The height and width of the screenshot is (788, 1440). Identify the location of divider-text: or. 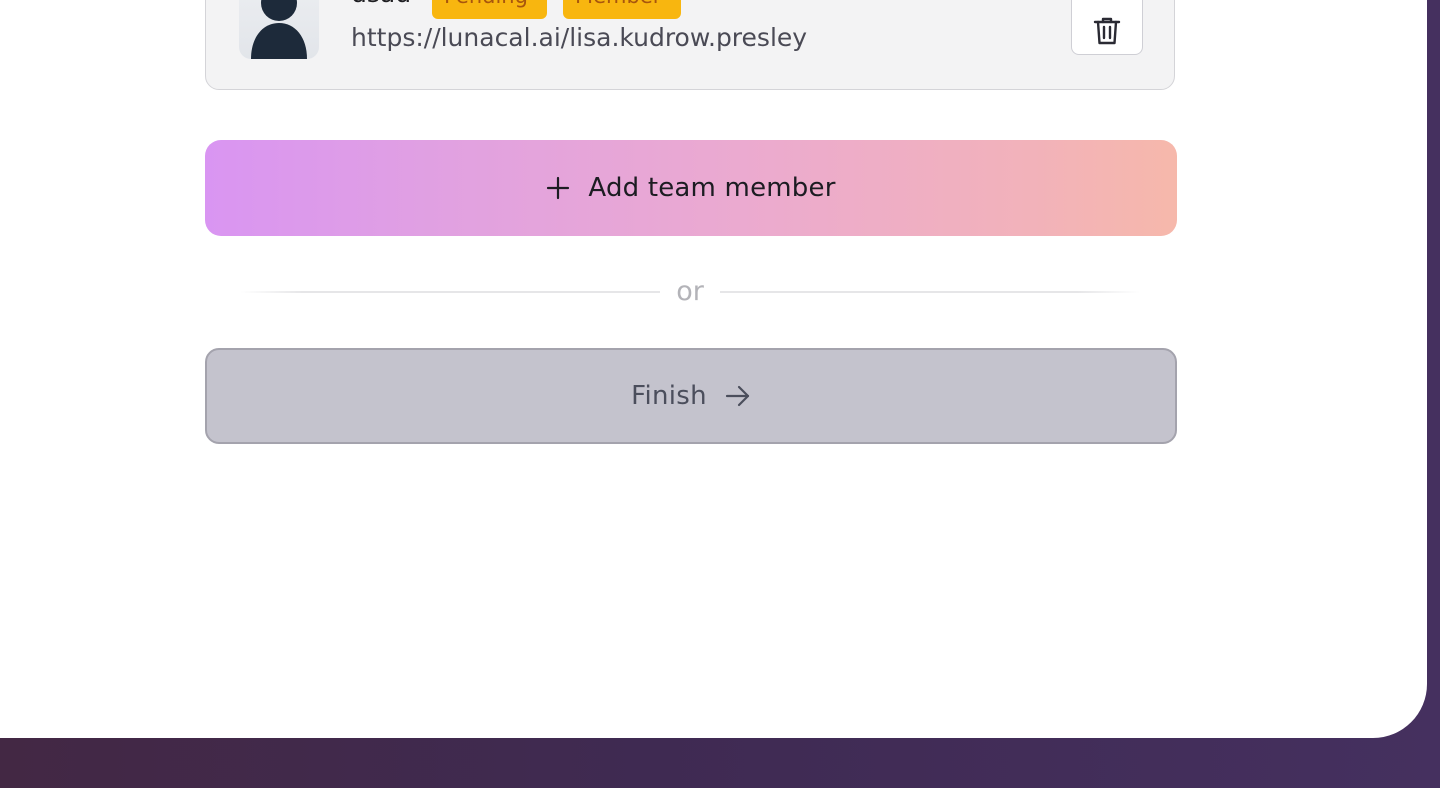
(690, 291).